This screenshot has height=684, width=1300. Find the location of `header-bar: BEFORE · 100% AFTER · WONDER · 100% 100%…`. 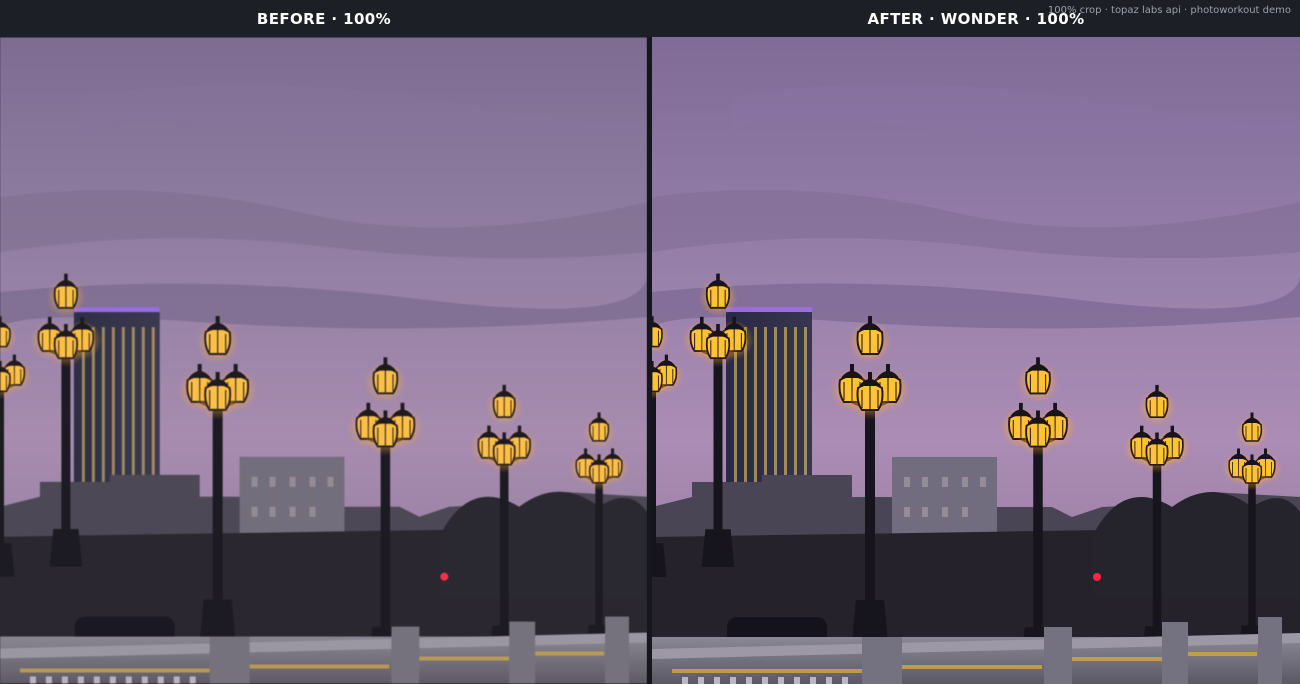

header-bar: BEFORE · 100% AFTER · WONDER · 100% 100%… is located at coordinates (650, 18).